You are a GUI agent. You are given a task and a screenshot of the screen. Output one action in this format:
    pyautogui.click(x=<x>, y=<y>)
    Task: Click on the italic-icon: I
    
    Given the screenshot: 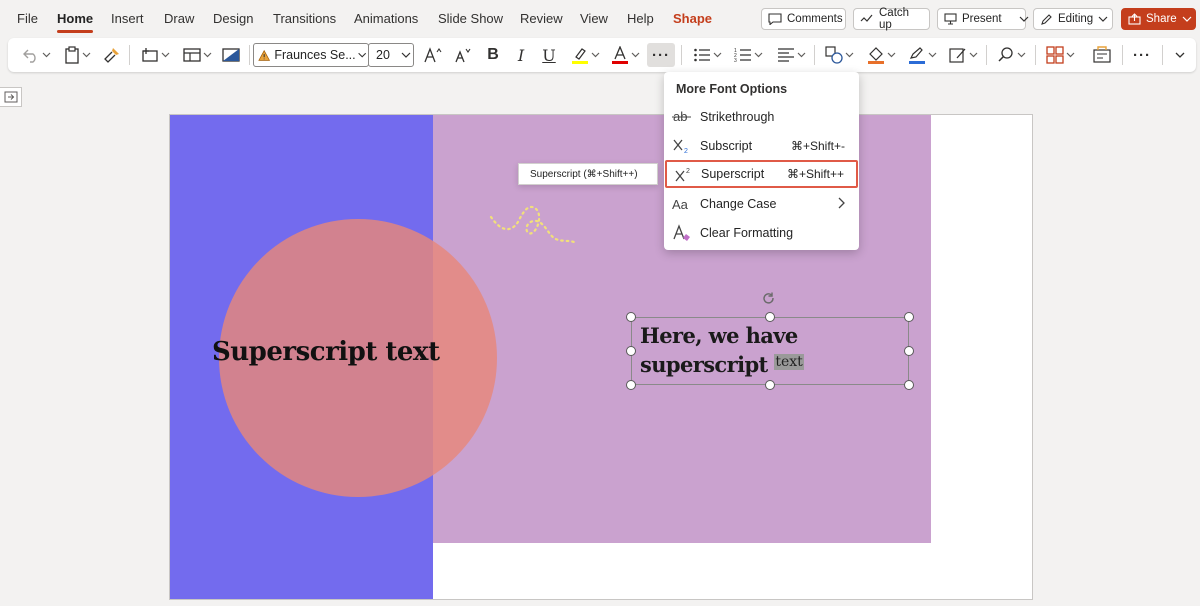 What is the action you would take?
    pyautogui.click(x=521, y=55)
    